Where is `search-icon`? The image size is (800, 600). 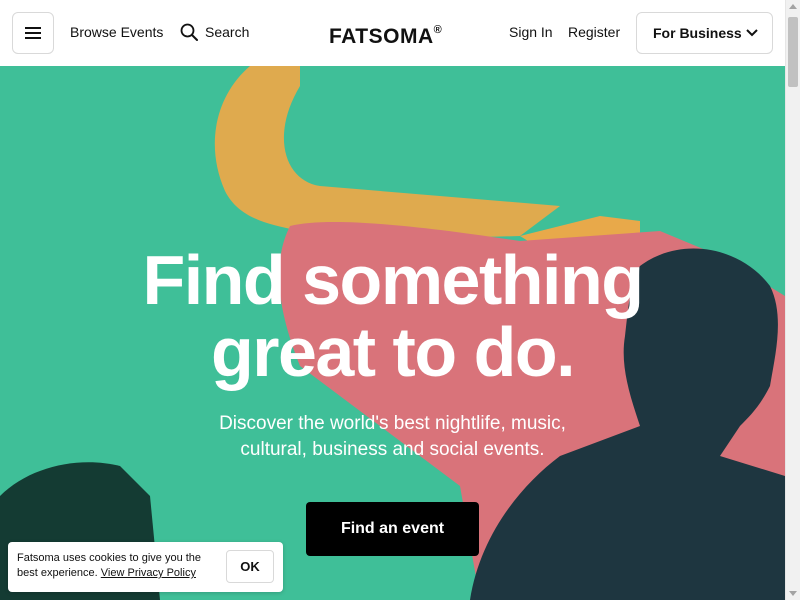 search-icon is located at coordinates (189, 32).